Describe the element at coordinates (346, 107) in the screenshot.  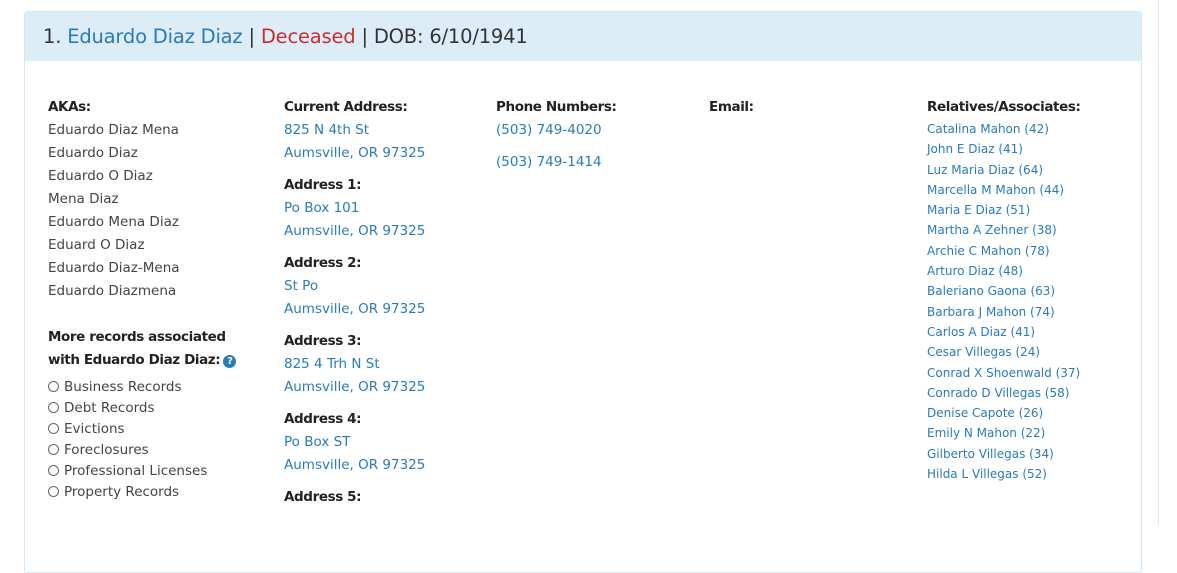
I see `address-label: Current Address:` at that location.